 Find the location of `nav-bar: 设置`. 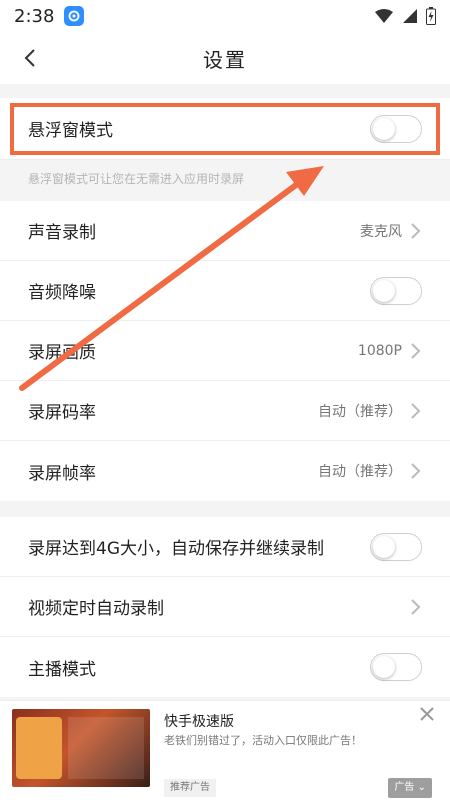

nav-bar: 设置 is located at coordinates (225, 58).